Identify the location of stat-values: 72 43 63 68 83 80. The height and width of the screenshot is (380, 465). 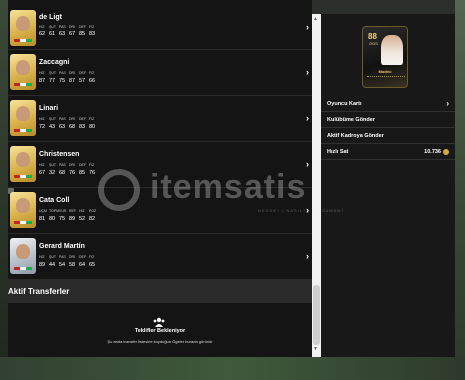
(69, 127).